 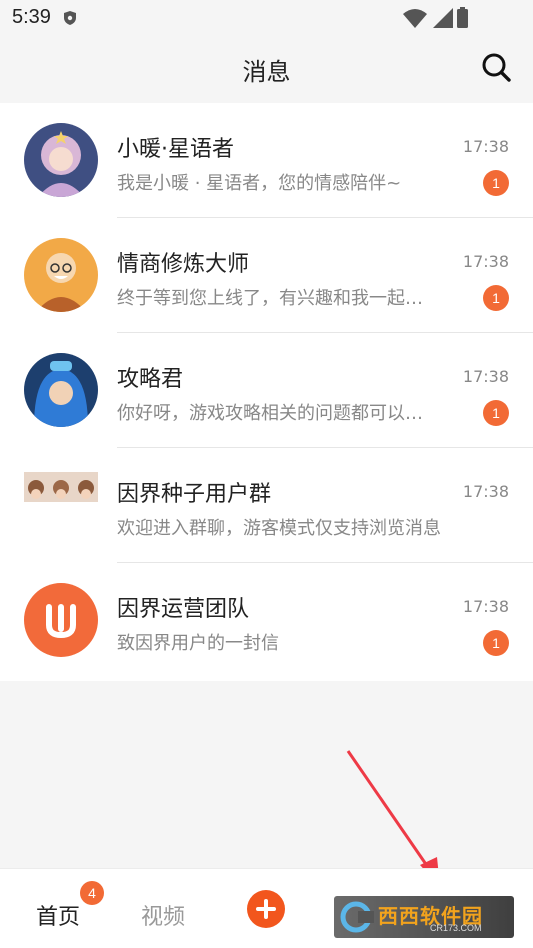 I want to click on list-item: 因界种子用户群 17:38 欢迎进入群聊，游客模式仅支持浏览消息, so click(x=266, y=505).